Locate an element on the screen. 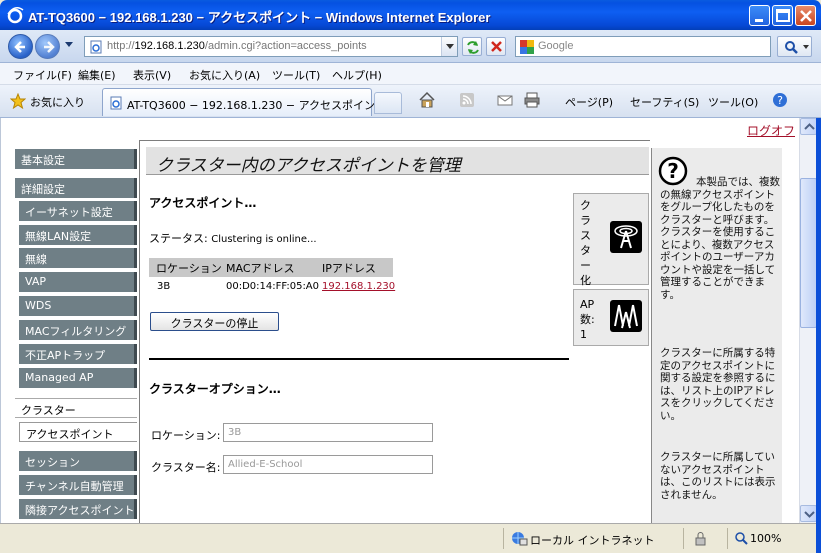  sidebar-item-mac-filtering: MACフィルタリング is located at coordinates (78, 330).